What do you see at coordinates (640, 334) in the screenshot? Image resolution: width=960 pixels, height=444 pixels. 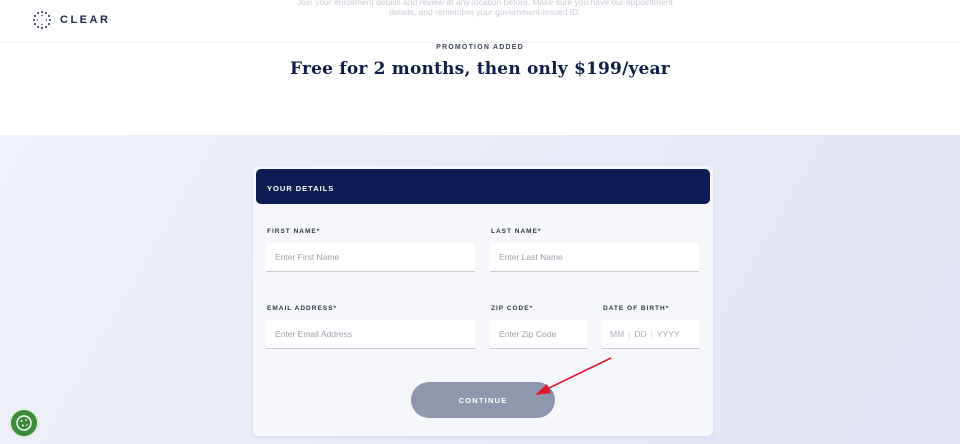 I see `dob-day: DD` at bounding box center [640, 334].